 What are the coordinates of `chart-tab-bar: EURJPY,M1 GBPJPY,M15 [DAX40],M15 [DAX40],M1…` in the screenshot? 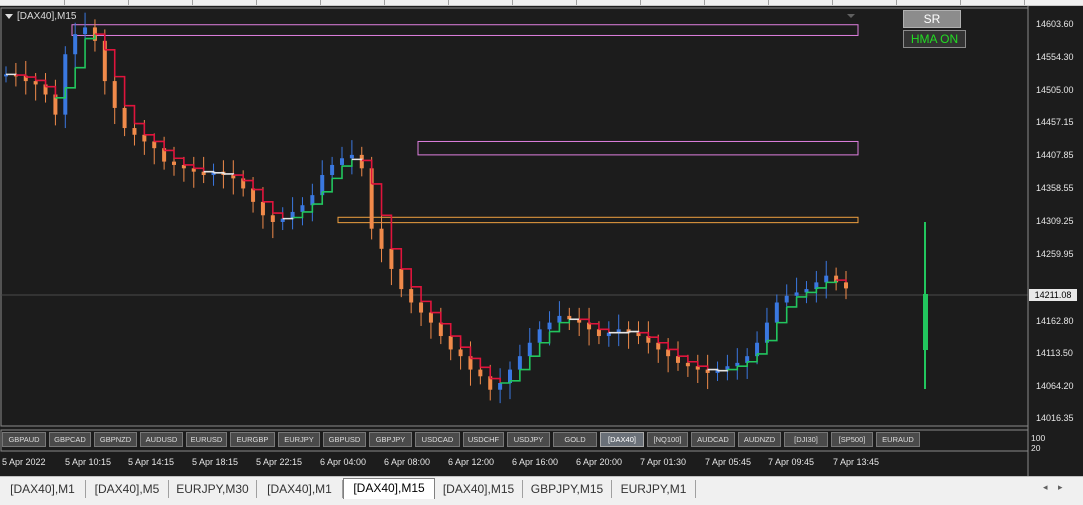 It's located at (541, 490).